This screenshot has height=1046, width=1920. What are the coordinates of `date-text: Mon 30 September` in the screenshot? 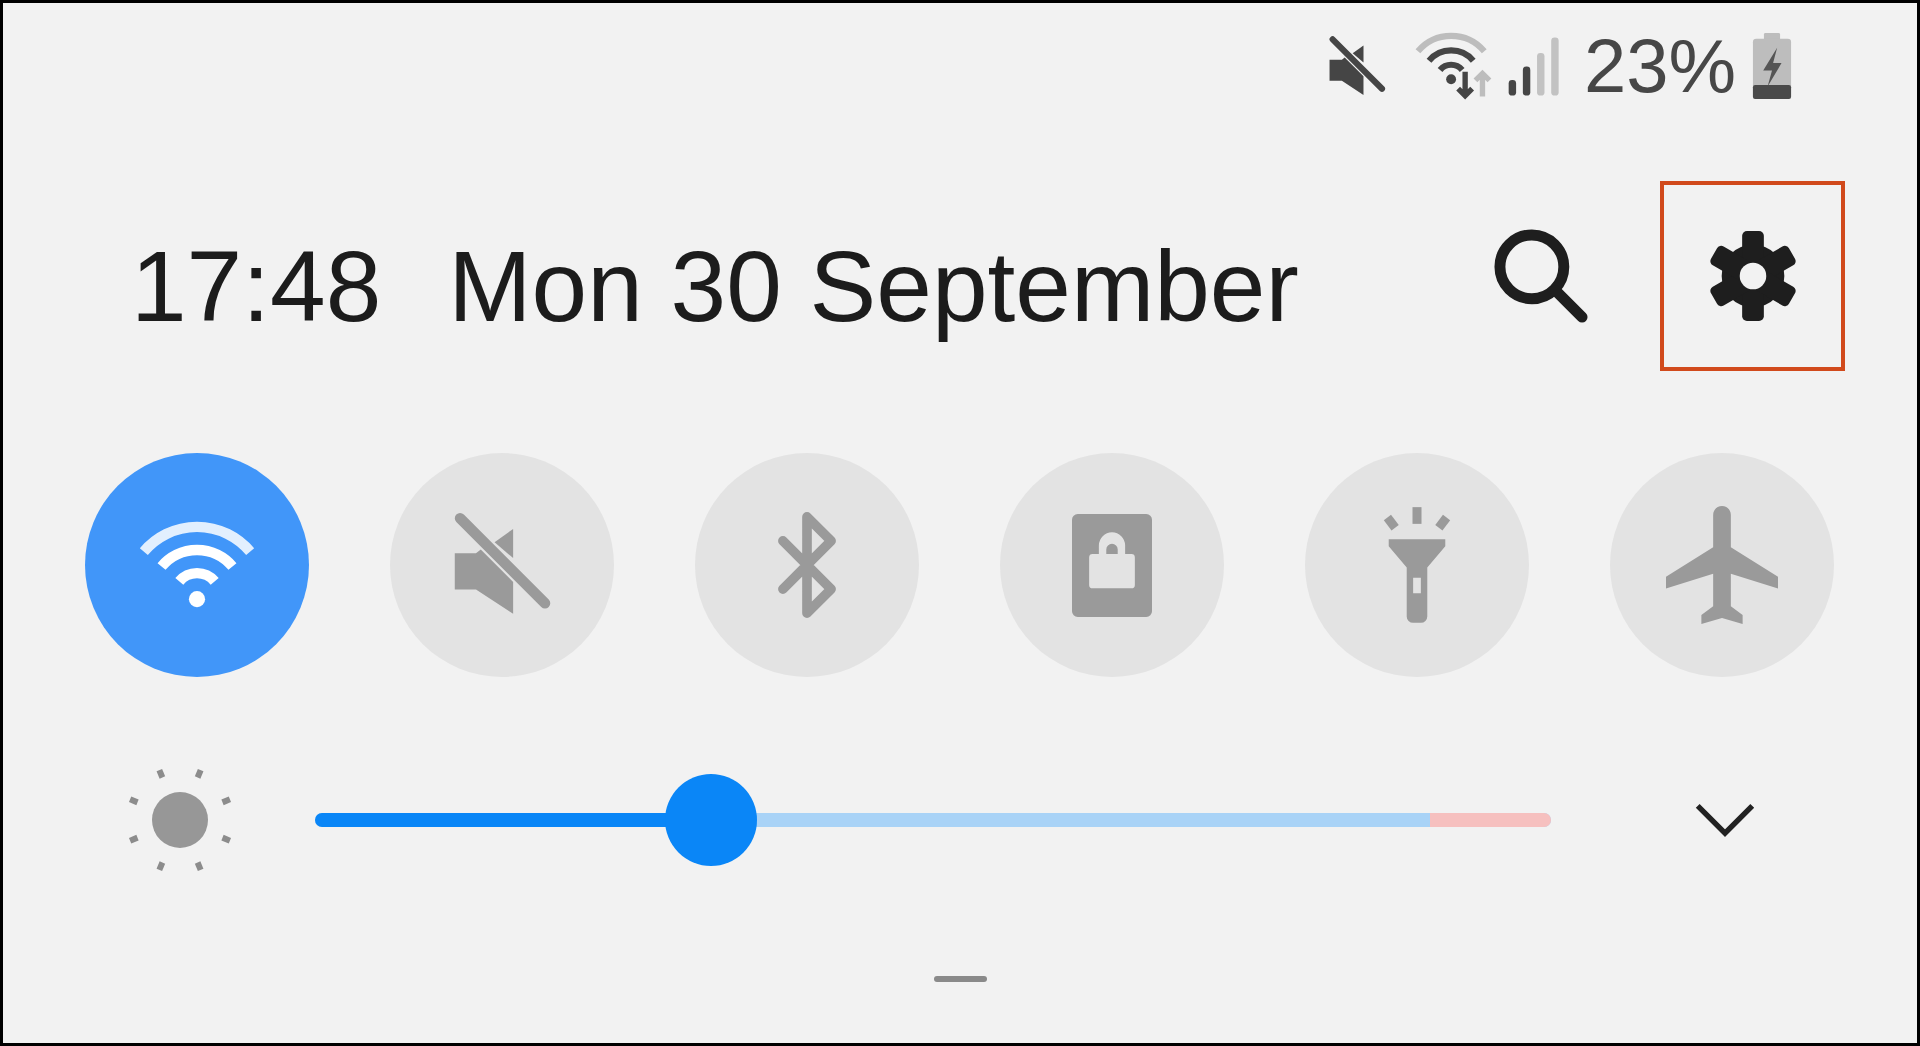 It's located at (873, 286).